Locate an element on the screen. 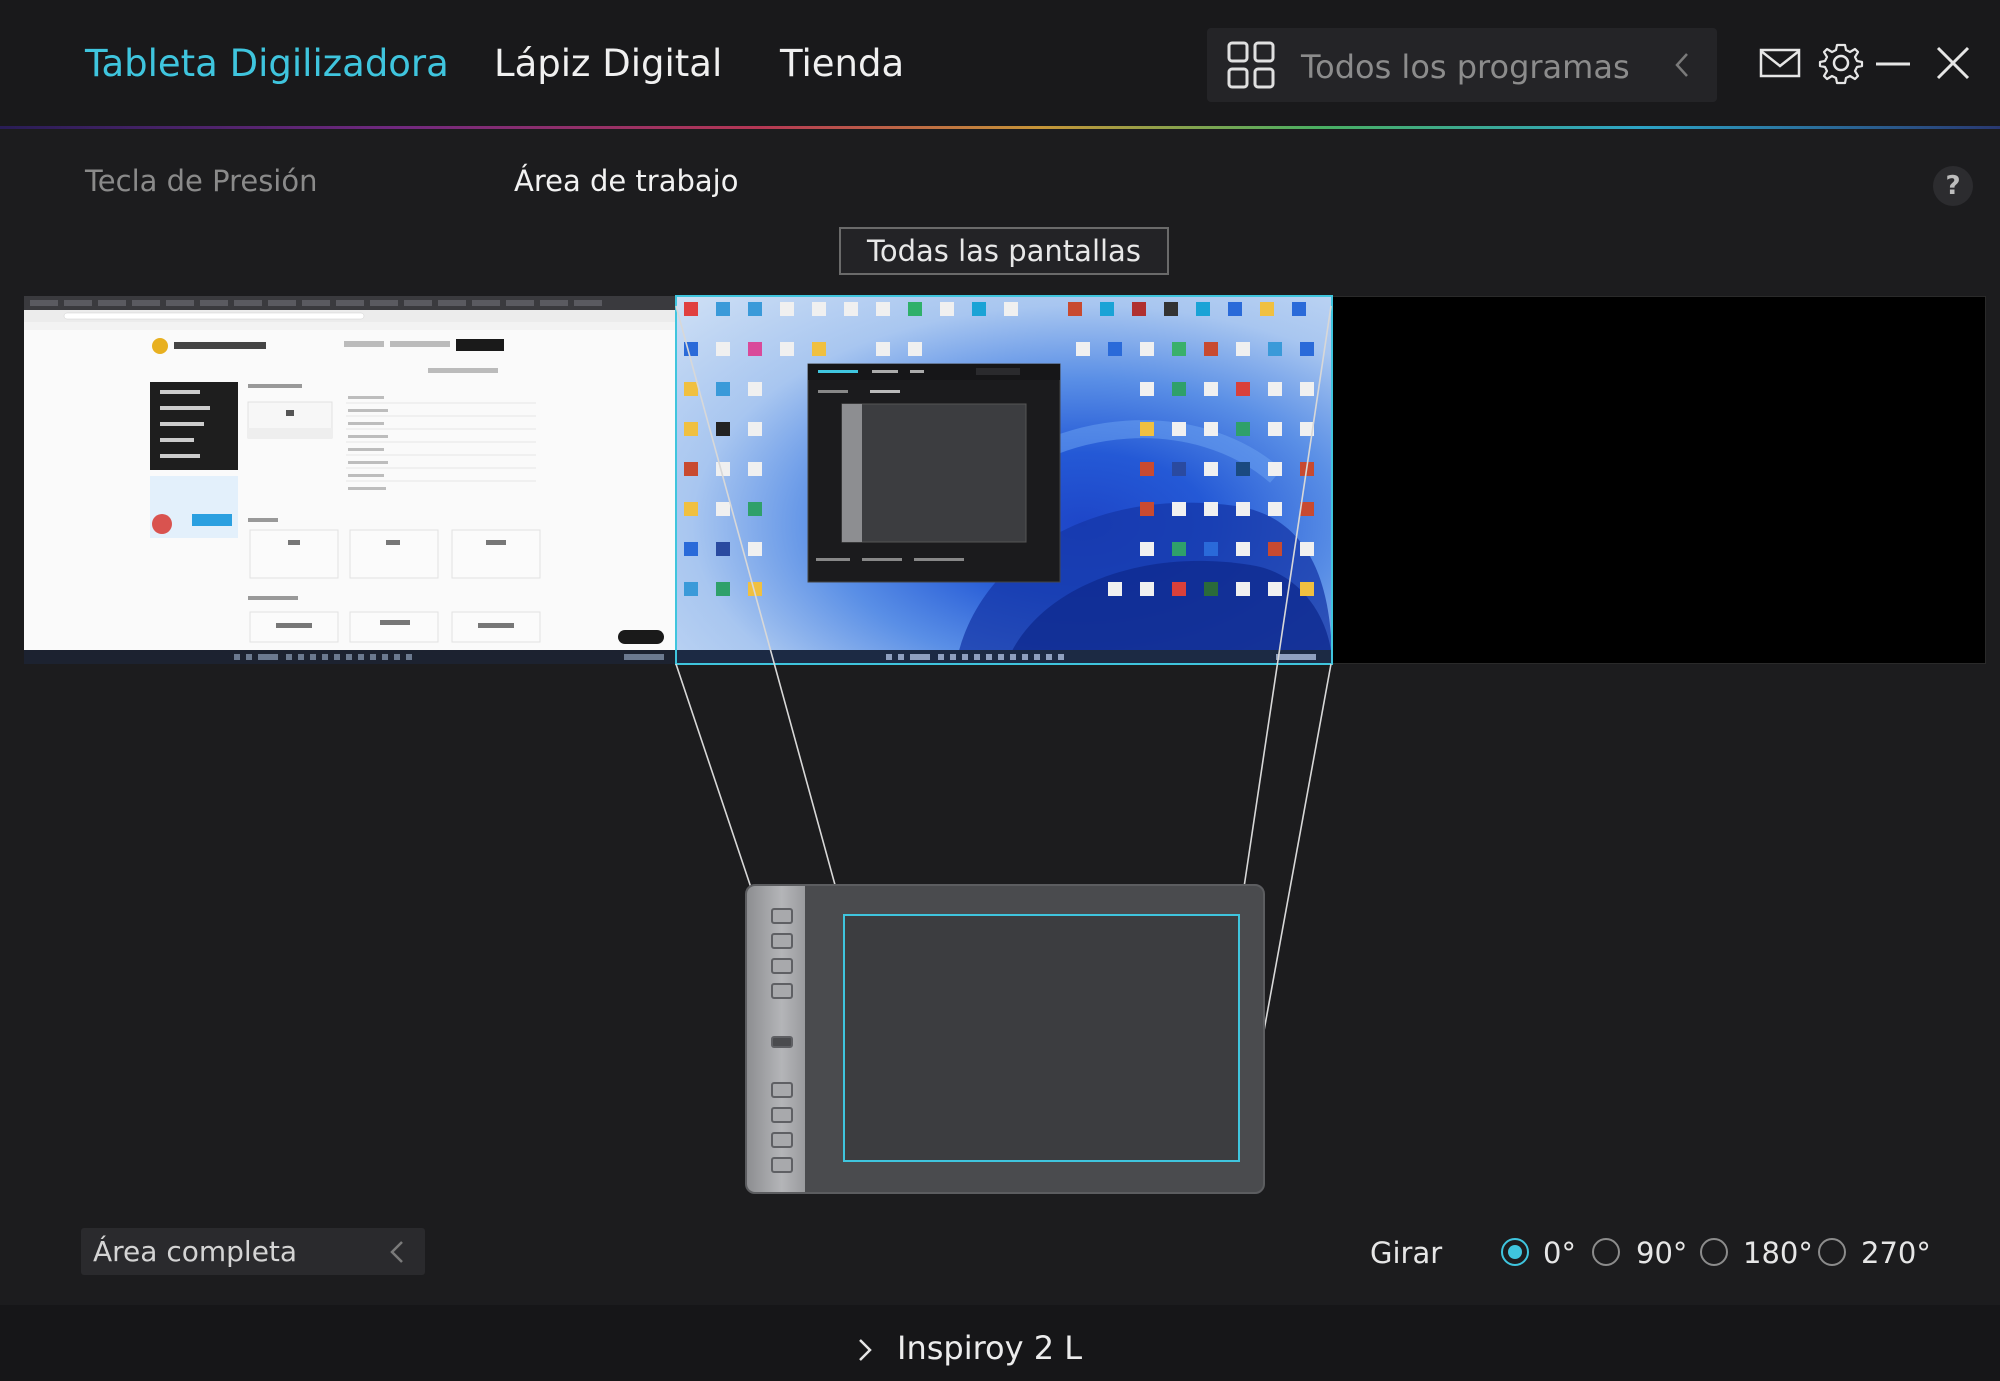 The height and width of the screenshot is (1381, 2000). area-select-label: Área completa is located at coordinates (195, 1251).